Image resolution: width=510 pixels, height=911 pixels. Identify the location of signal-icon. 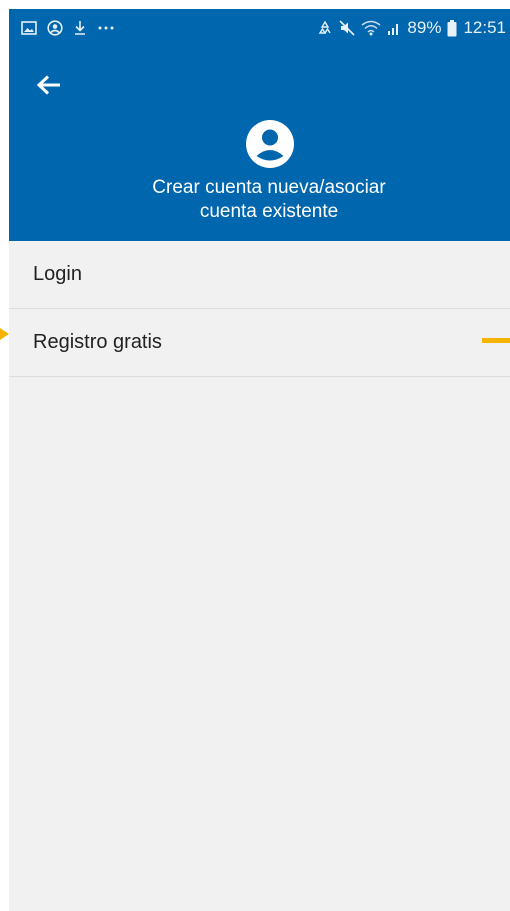
(394, 28).